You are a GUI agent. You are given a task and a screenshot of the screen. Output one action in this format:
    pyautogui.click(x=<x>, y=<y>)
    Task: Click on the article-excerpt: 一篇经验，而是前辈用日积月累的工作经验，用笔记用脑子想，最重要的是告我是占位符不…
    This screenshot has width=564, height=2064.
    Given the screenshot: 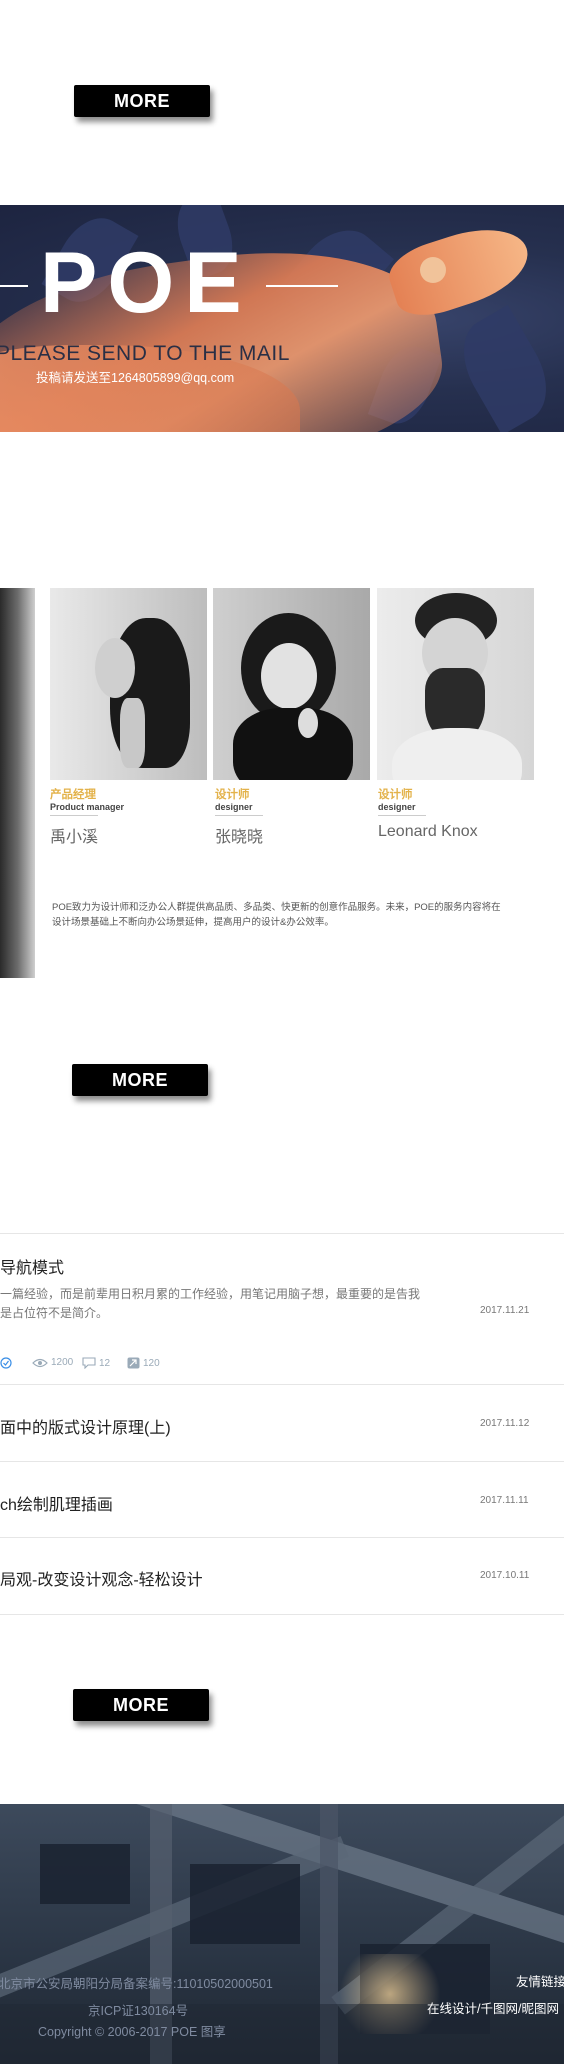 What is the action you would take?
    pyautogui.click(x=210, y=1303)
    